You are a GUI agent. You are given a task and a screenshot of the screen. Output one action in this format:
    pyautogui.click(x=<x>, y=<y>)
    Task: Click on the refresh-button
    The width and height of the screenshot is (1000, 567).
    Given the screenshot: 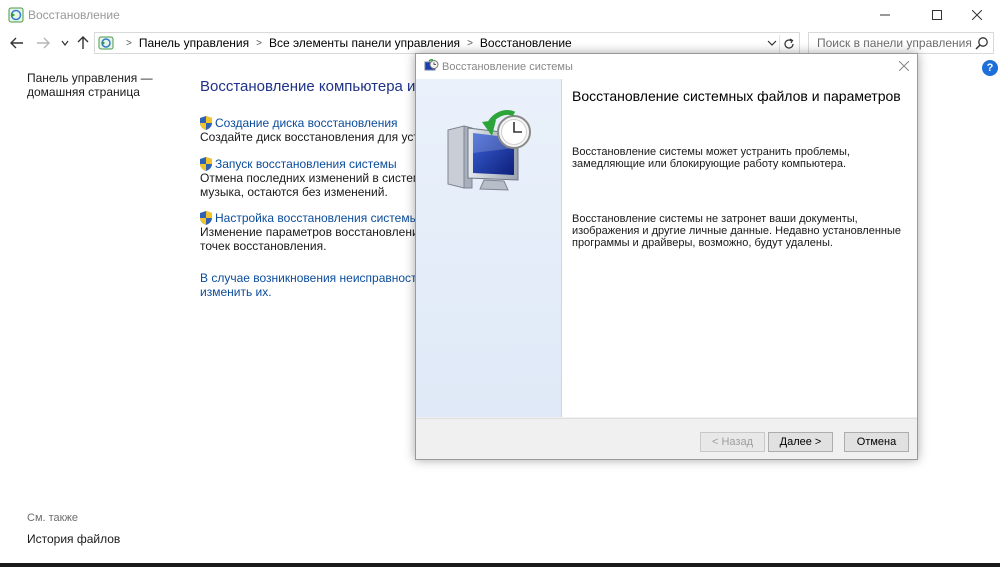 What is the action you would take?
    pyautogui.click(x=788, y=44)
    